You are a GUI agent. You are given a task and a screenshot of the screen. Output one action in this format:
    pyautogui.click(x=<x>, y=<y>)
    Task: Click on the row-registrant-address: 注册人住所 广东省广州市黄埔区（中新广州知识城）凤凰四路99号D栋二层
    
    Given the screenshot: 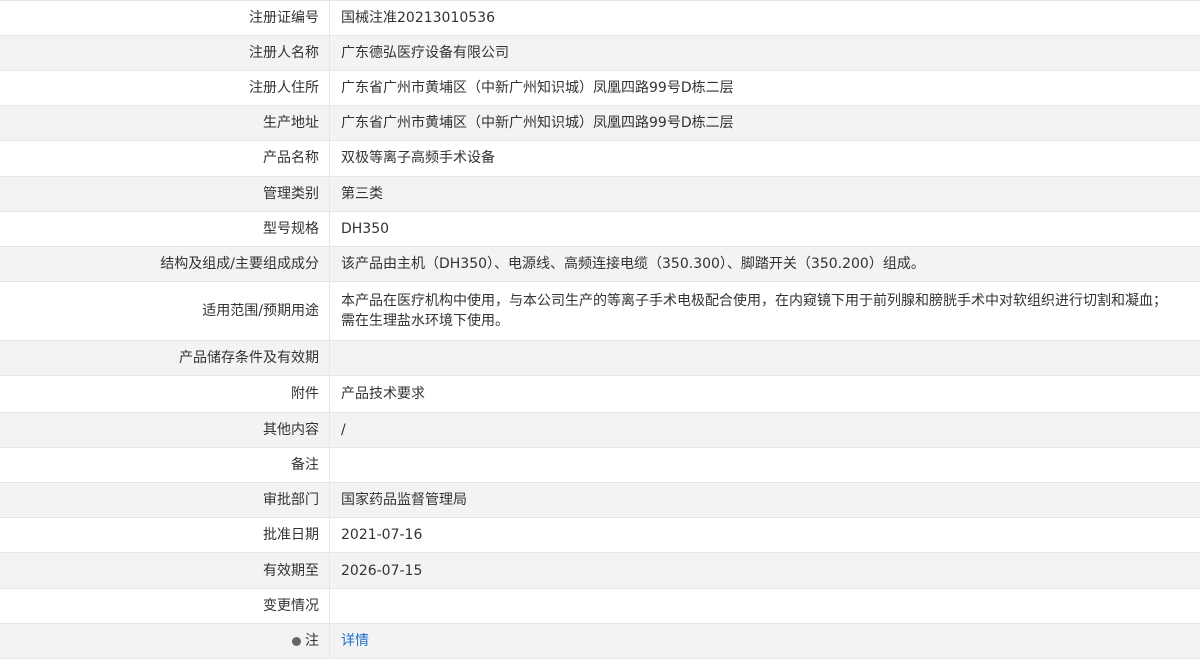 What is the action you would take?
    pyautogui.click(x=600, y=88)
    